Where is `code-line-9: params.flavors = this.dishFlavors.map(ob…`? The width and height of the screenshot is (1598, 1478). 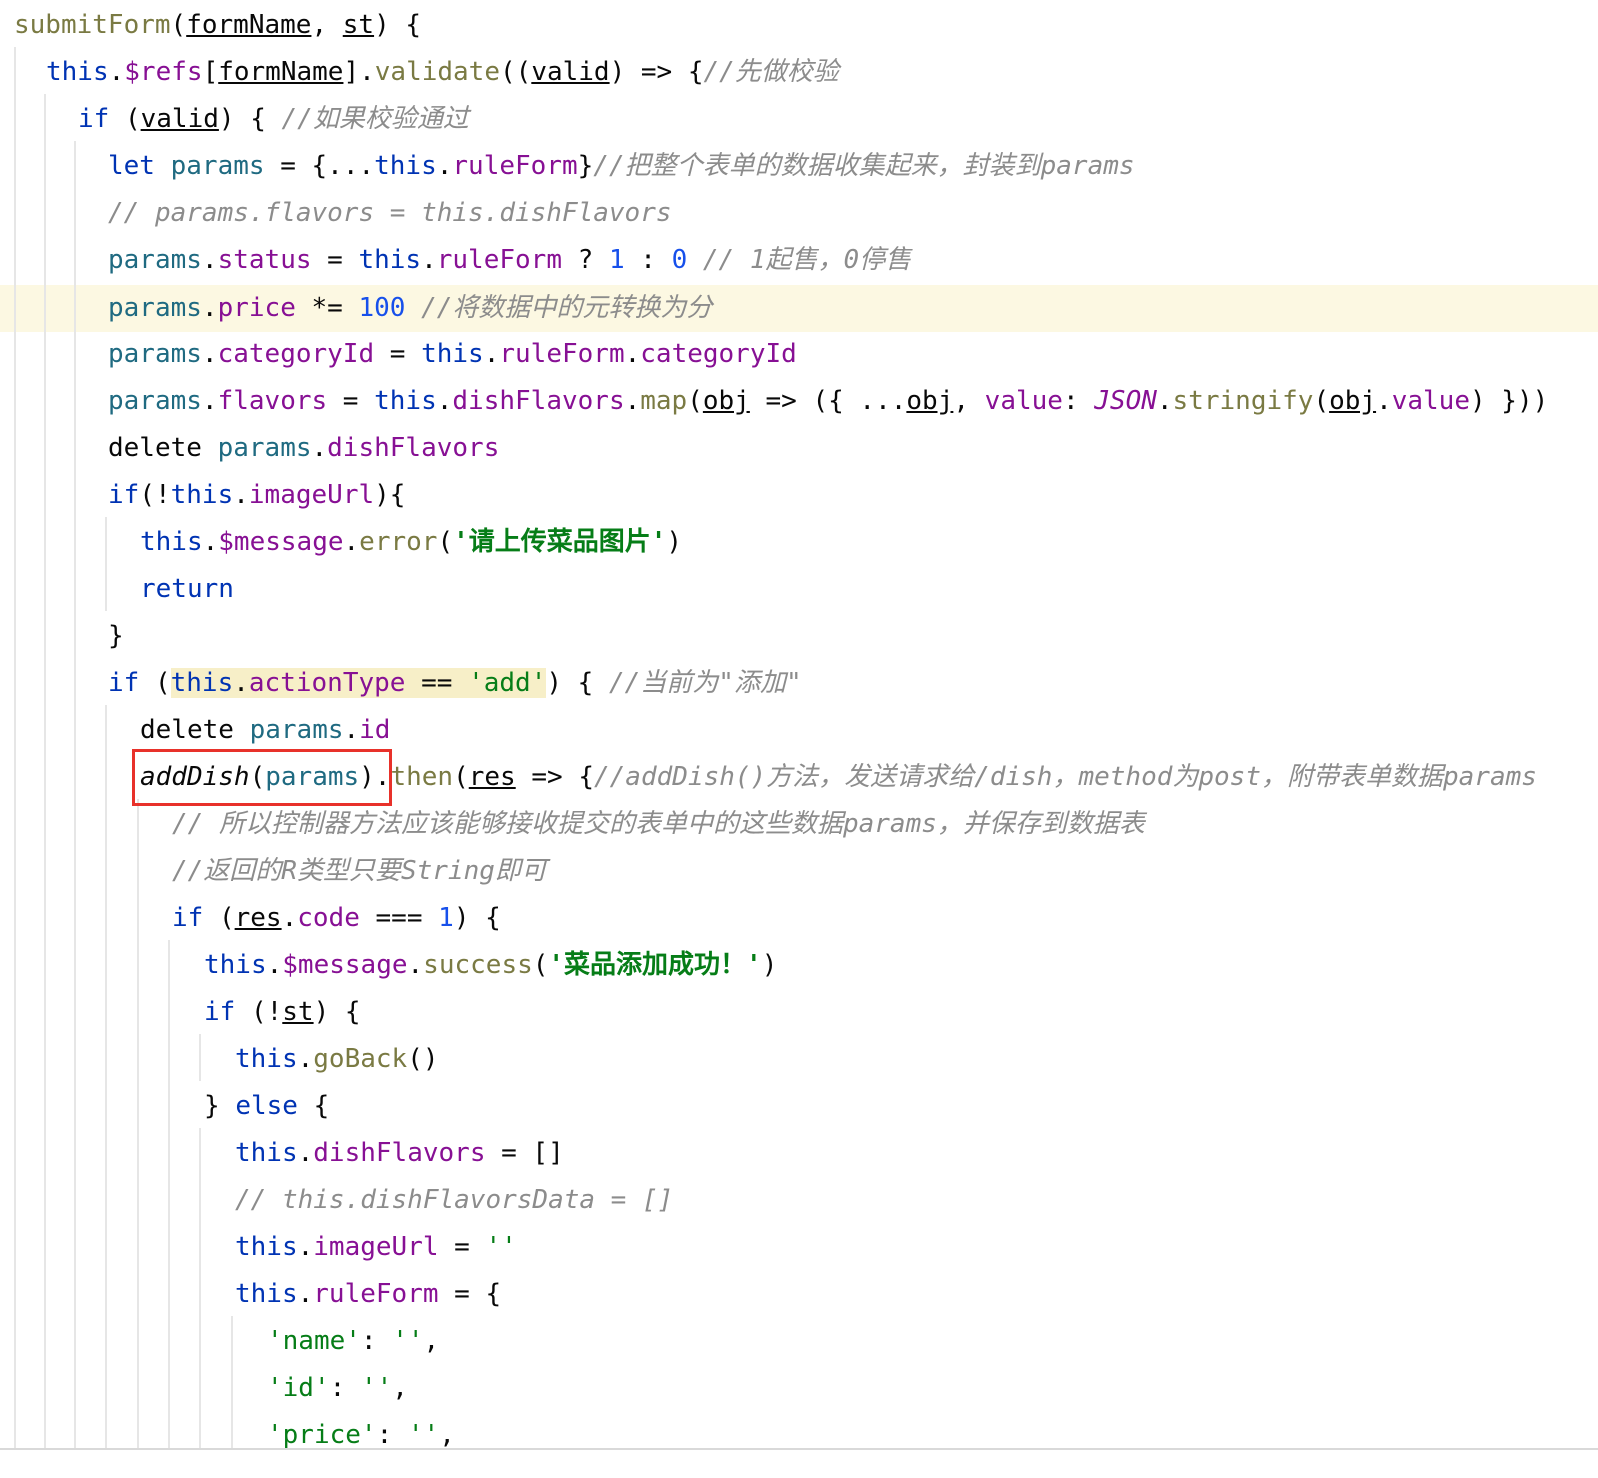
code-line-9: params.flavors = this.dishFlavors.map(ob… is located at coordinates (799, 401).